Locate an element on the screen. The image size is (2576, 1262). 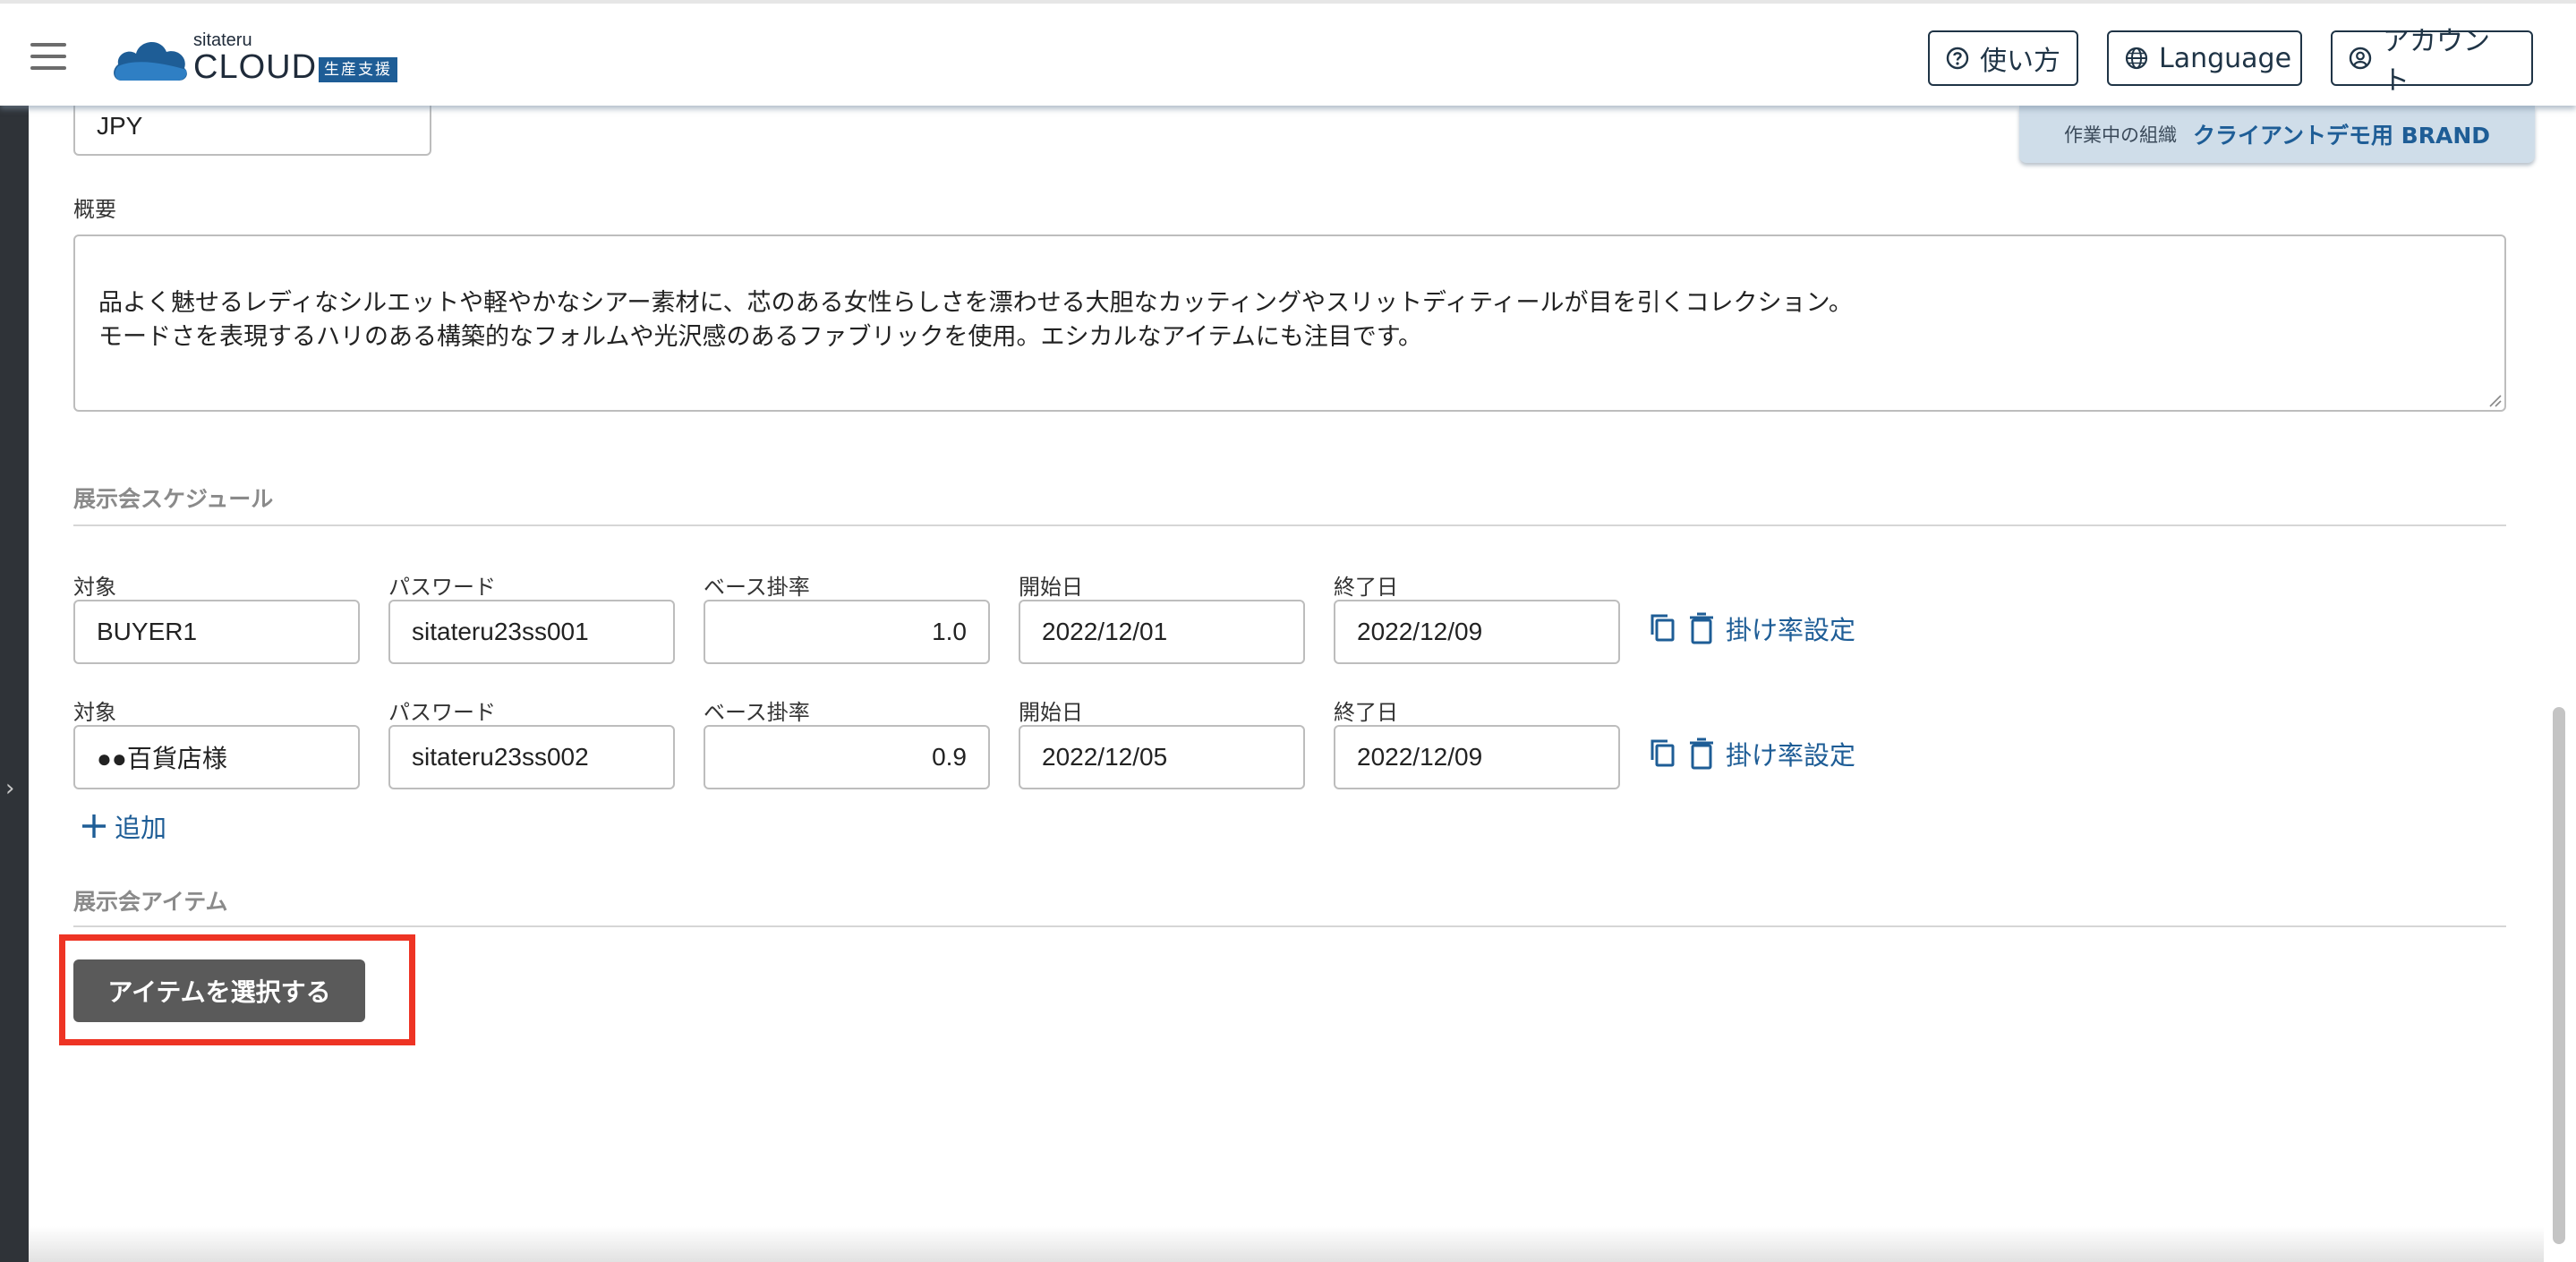
base-rate-input: 1.0 is located at coordinates (847, 632).